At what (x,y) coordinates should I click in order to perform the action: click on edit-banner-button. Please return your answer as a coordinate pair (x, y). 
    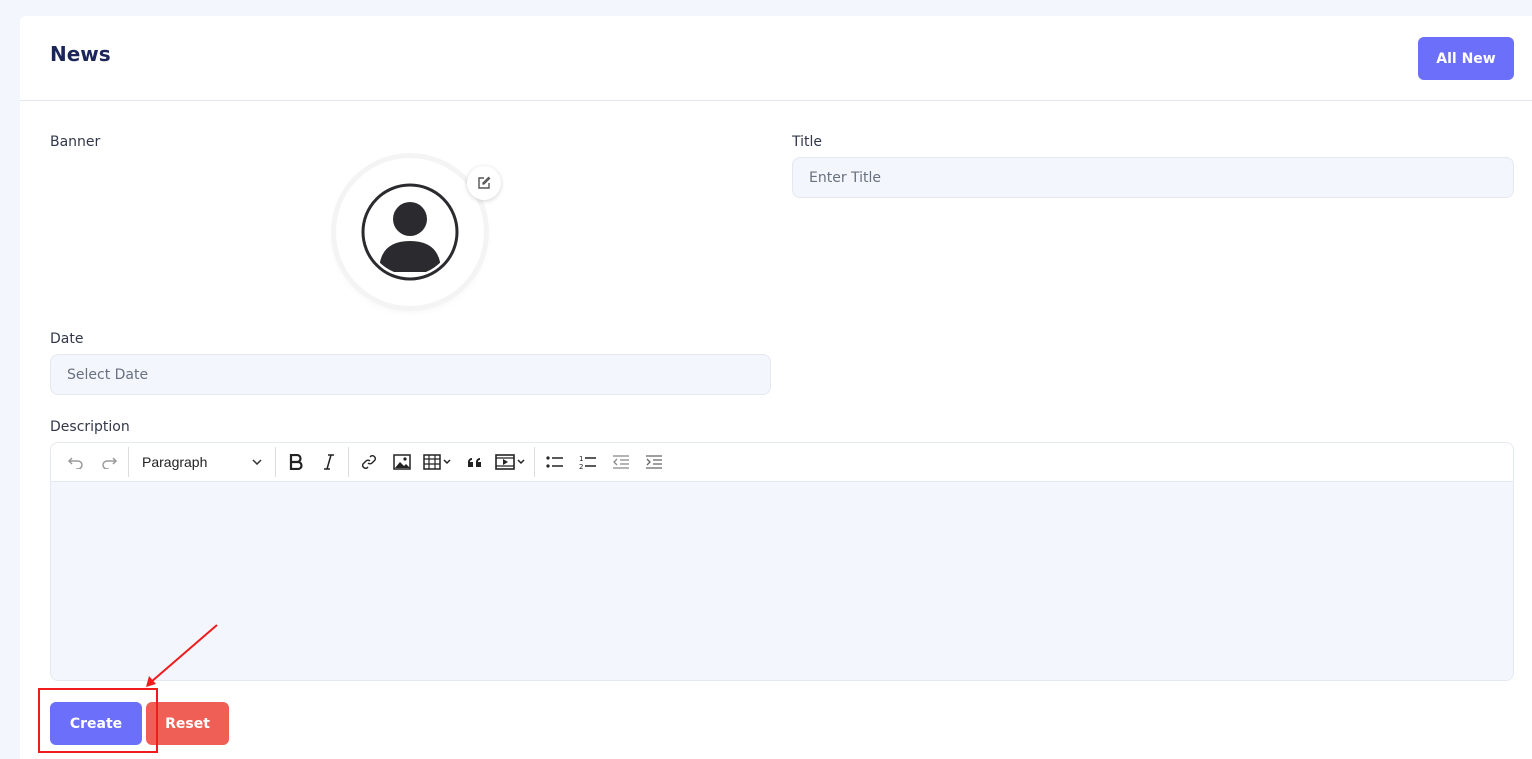
    Looking at the image, I should click on (484, 183).